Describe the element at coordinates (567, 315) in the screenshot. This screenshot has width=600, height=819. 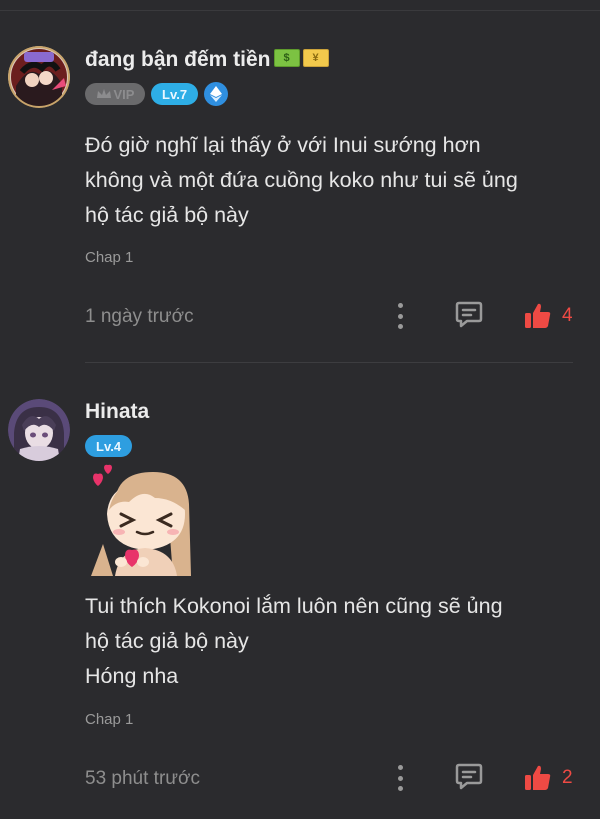
I see `like-count: 4` at that location.